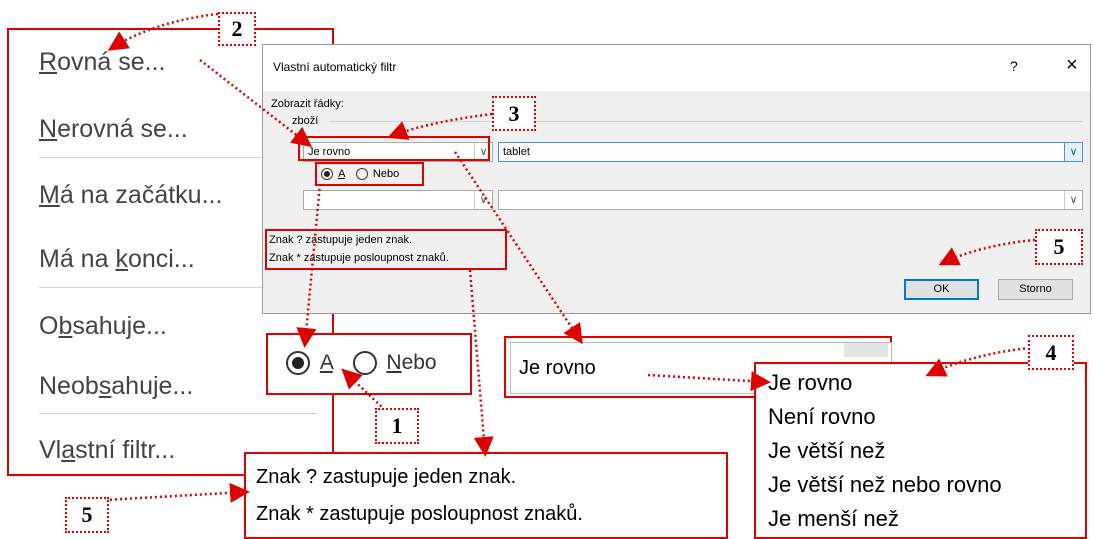 The width and height of the screenshot is (1093, 539). Describe the element at coordinates (826, 451) in the screenshot. I see `list-item: Je větší než` at that location.